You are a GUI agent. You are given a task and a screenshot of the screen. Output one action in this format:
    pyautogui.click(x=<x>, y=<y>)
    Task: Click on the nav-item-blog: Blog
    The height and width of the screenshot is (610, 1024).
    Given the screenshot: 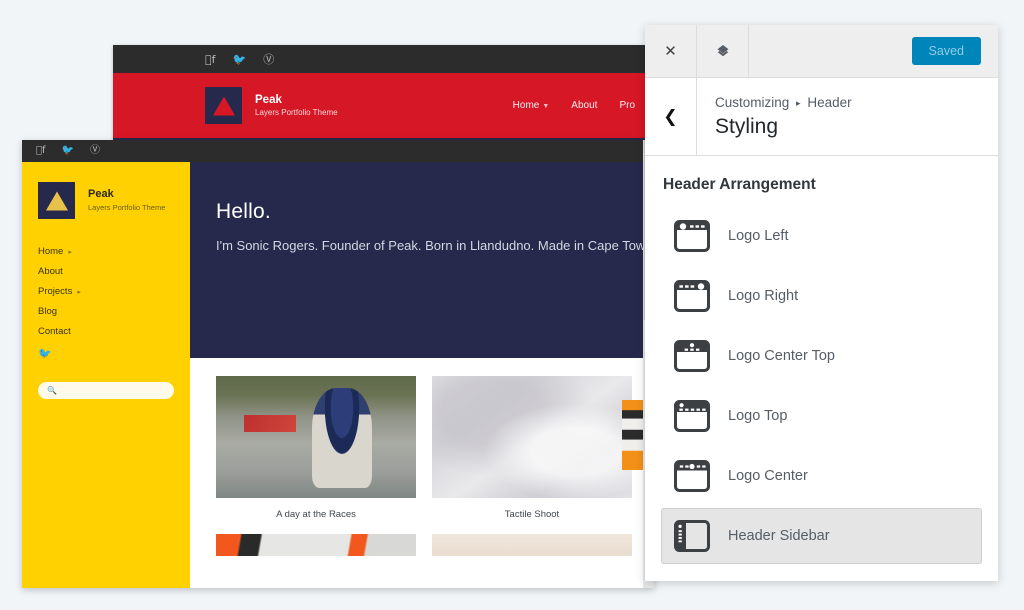 What is the action you would take?
    pyautogui.click(x=106, y=311)
    